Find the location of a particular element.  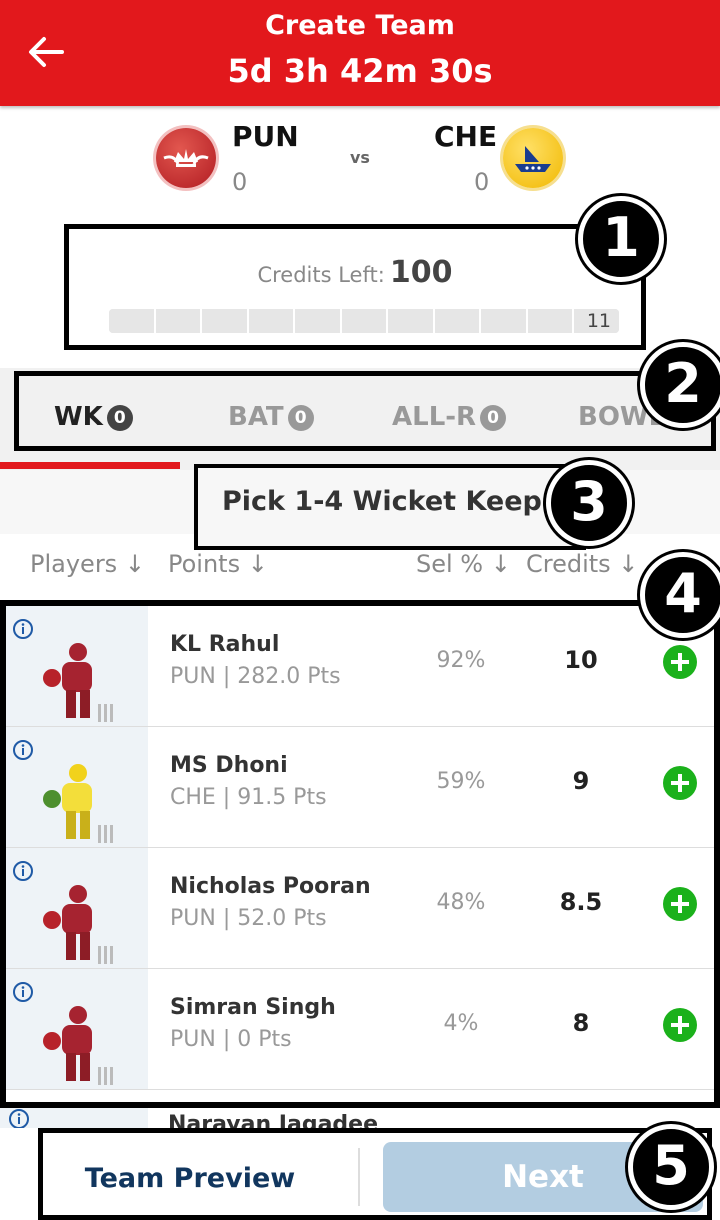

team-logo-pun is located at coordinates (186, 158).